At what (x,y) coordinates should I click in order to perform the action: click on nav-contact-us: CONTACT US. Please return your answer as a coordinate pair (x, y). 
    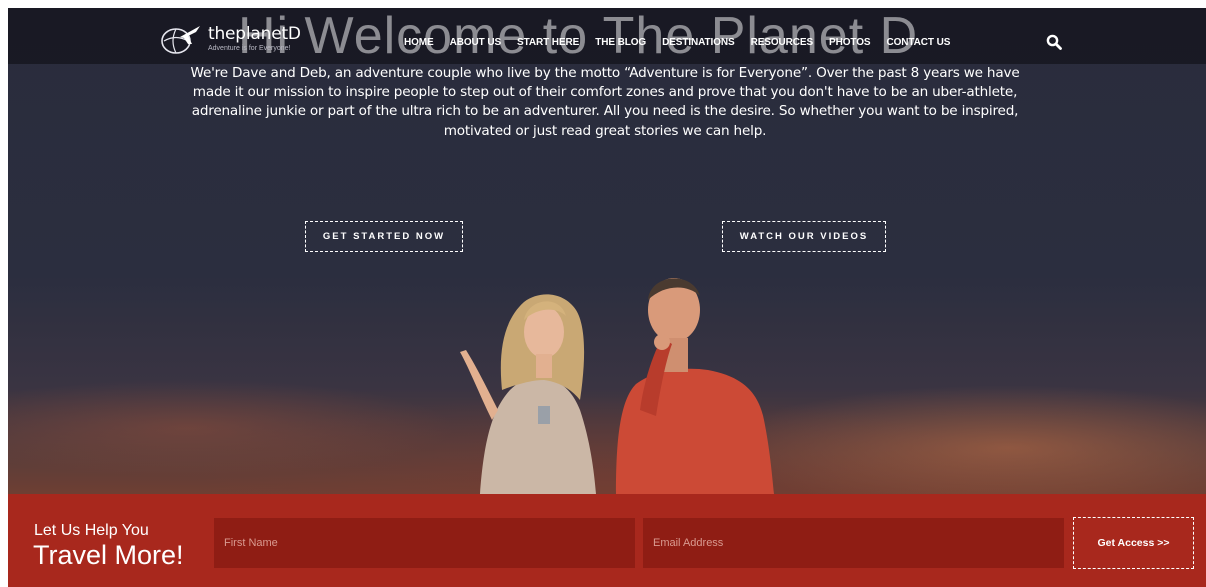
    Looking at the image, I should click on (918, 42).